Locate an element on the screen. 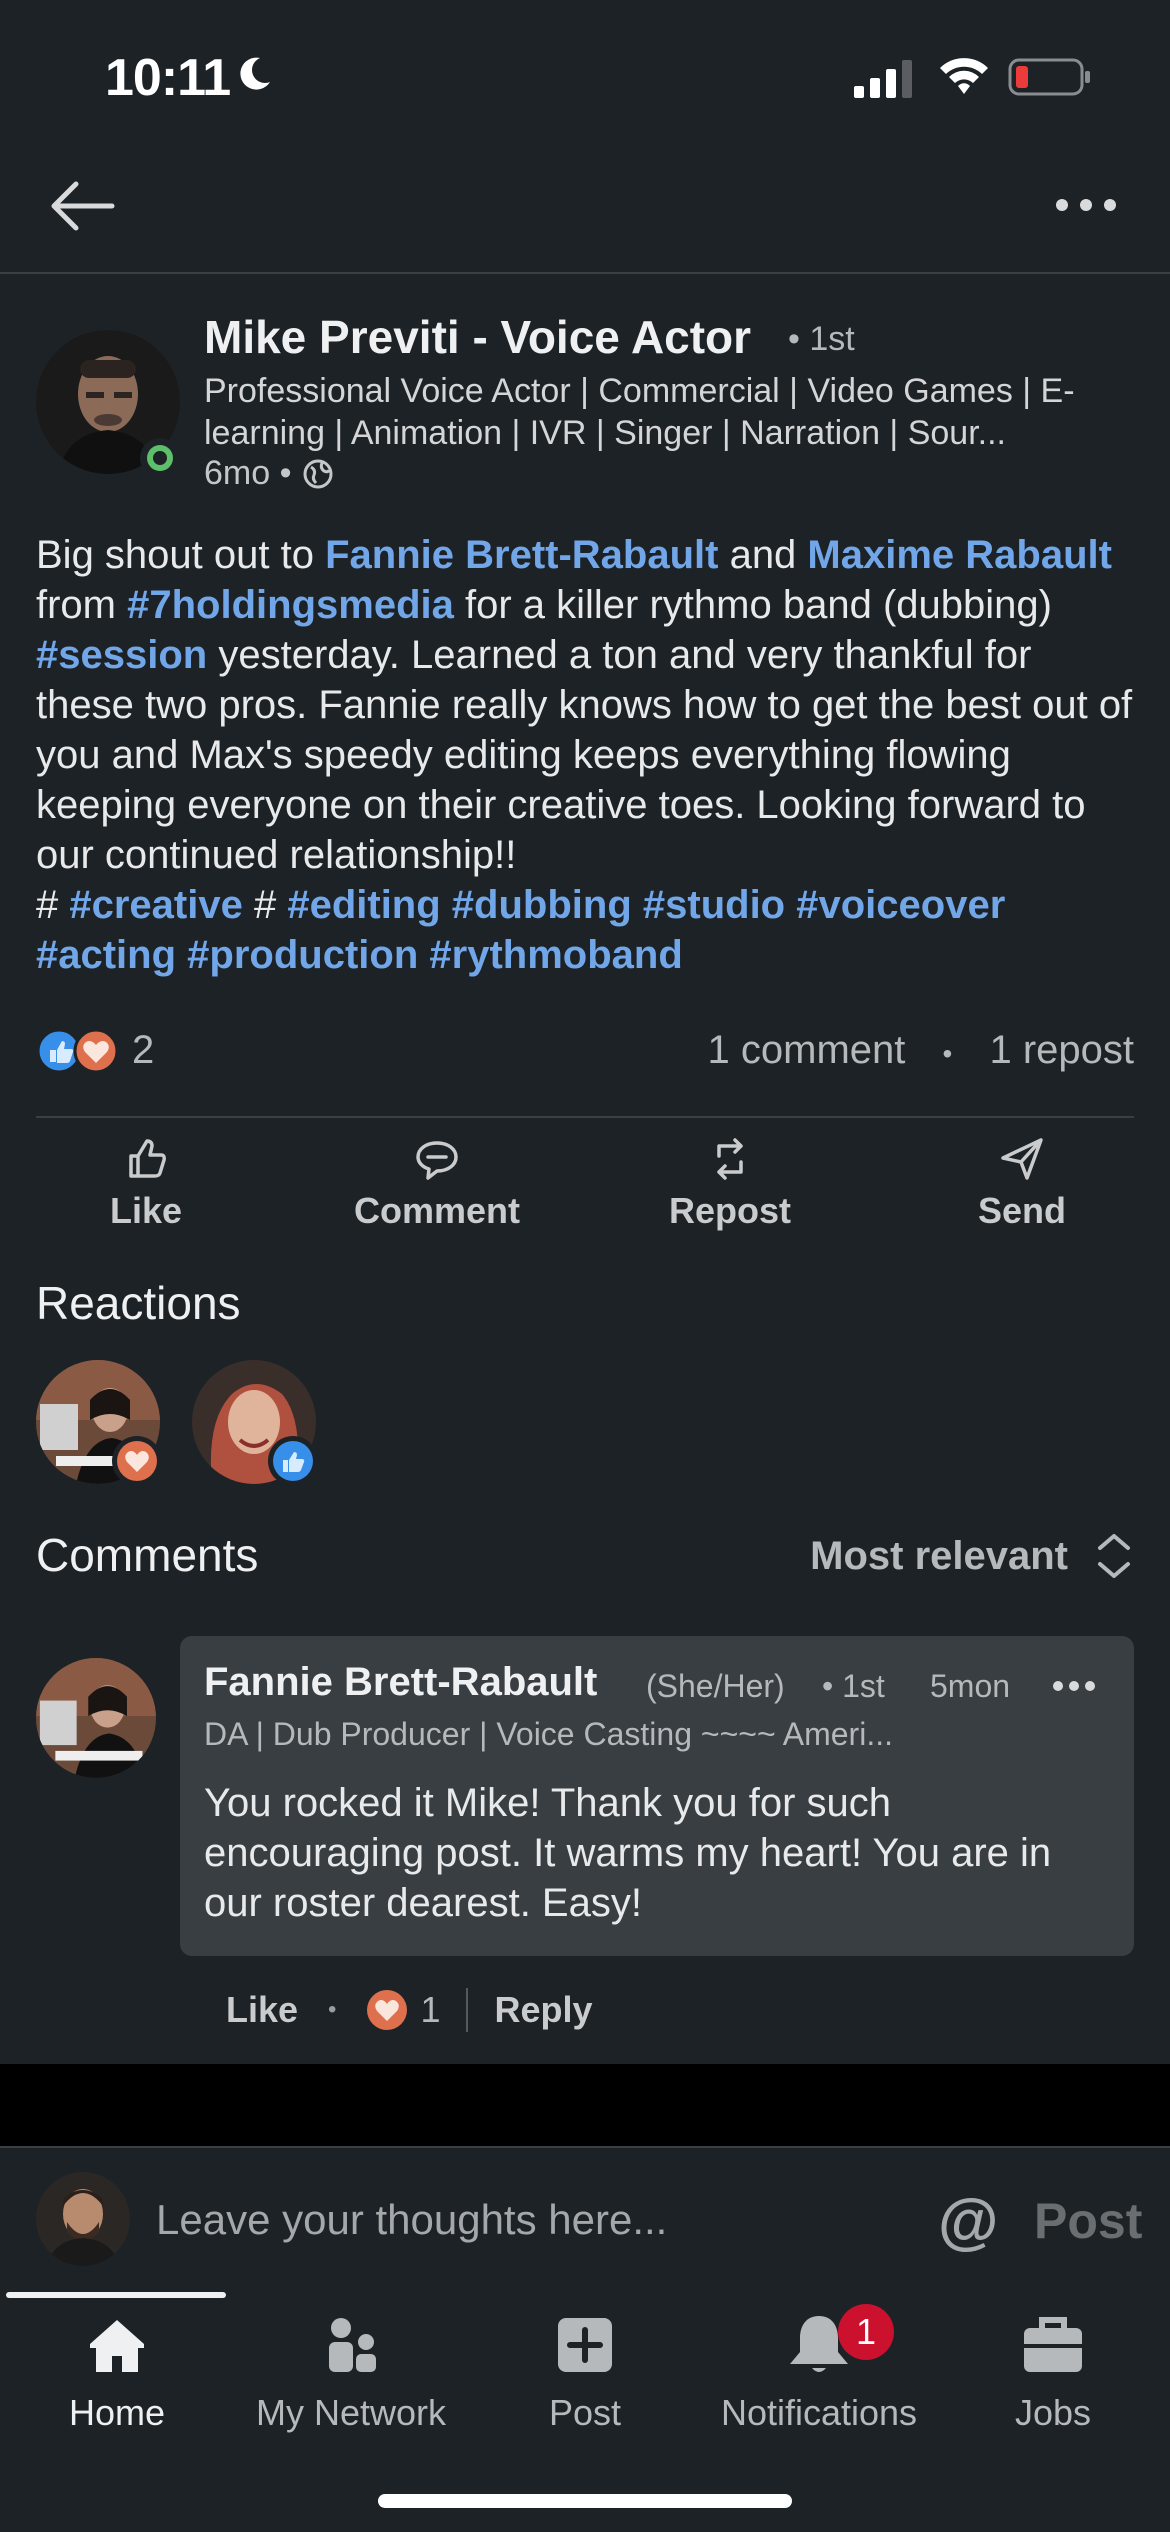  engagement-counts: 1 comment • 1 repost is located at coordinates (921, 1050).